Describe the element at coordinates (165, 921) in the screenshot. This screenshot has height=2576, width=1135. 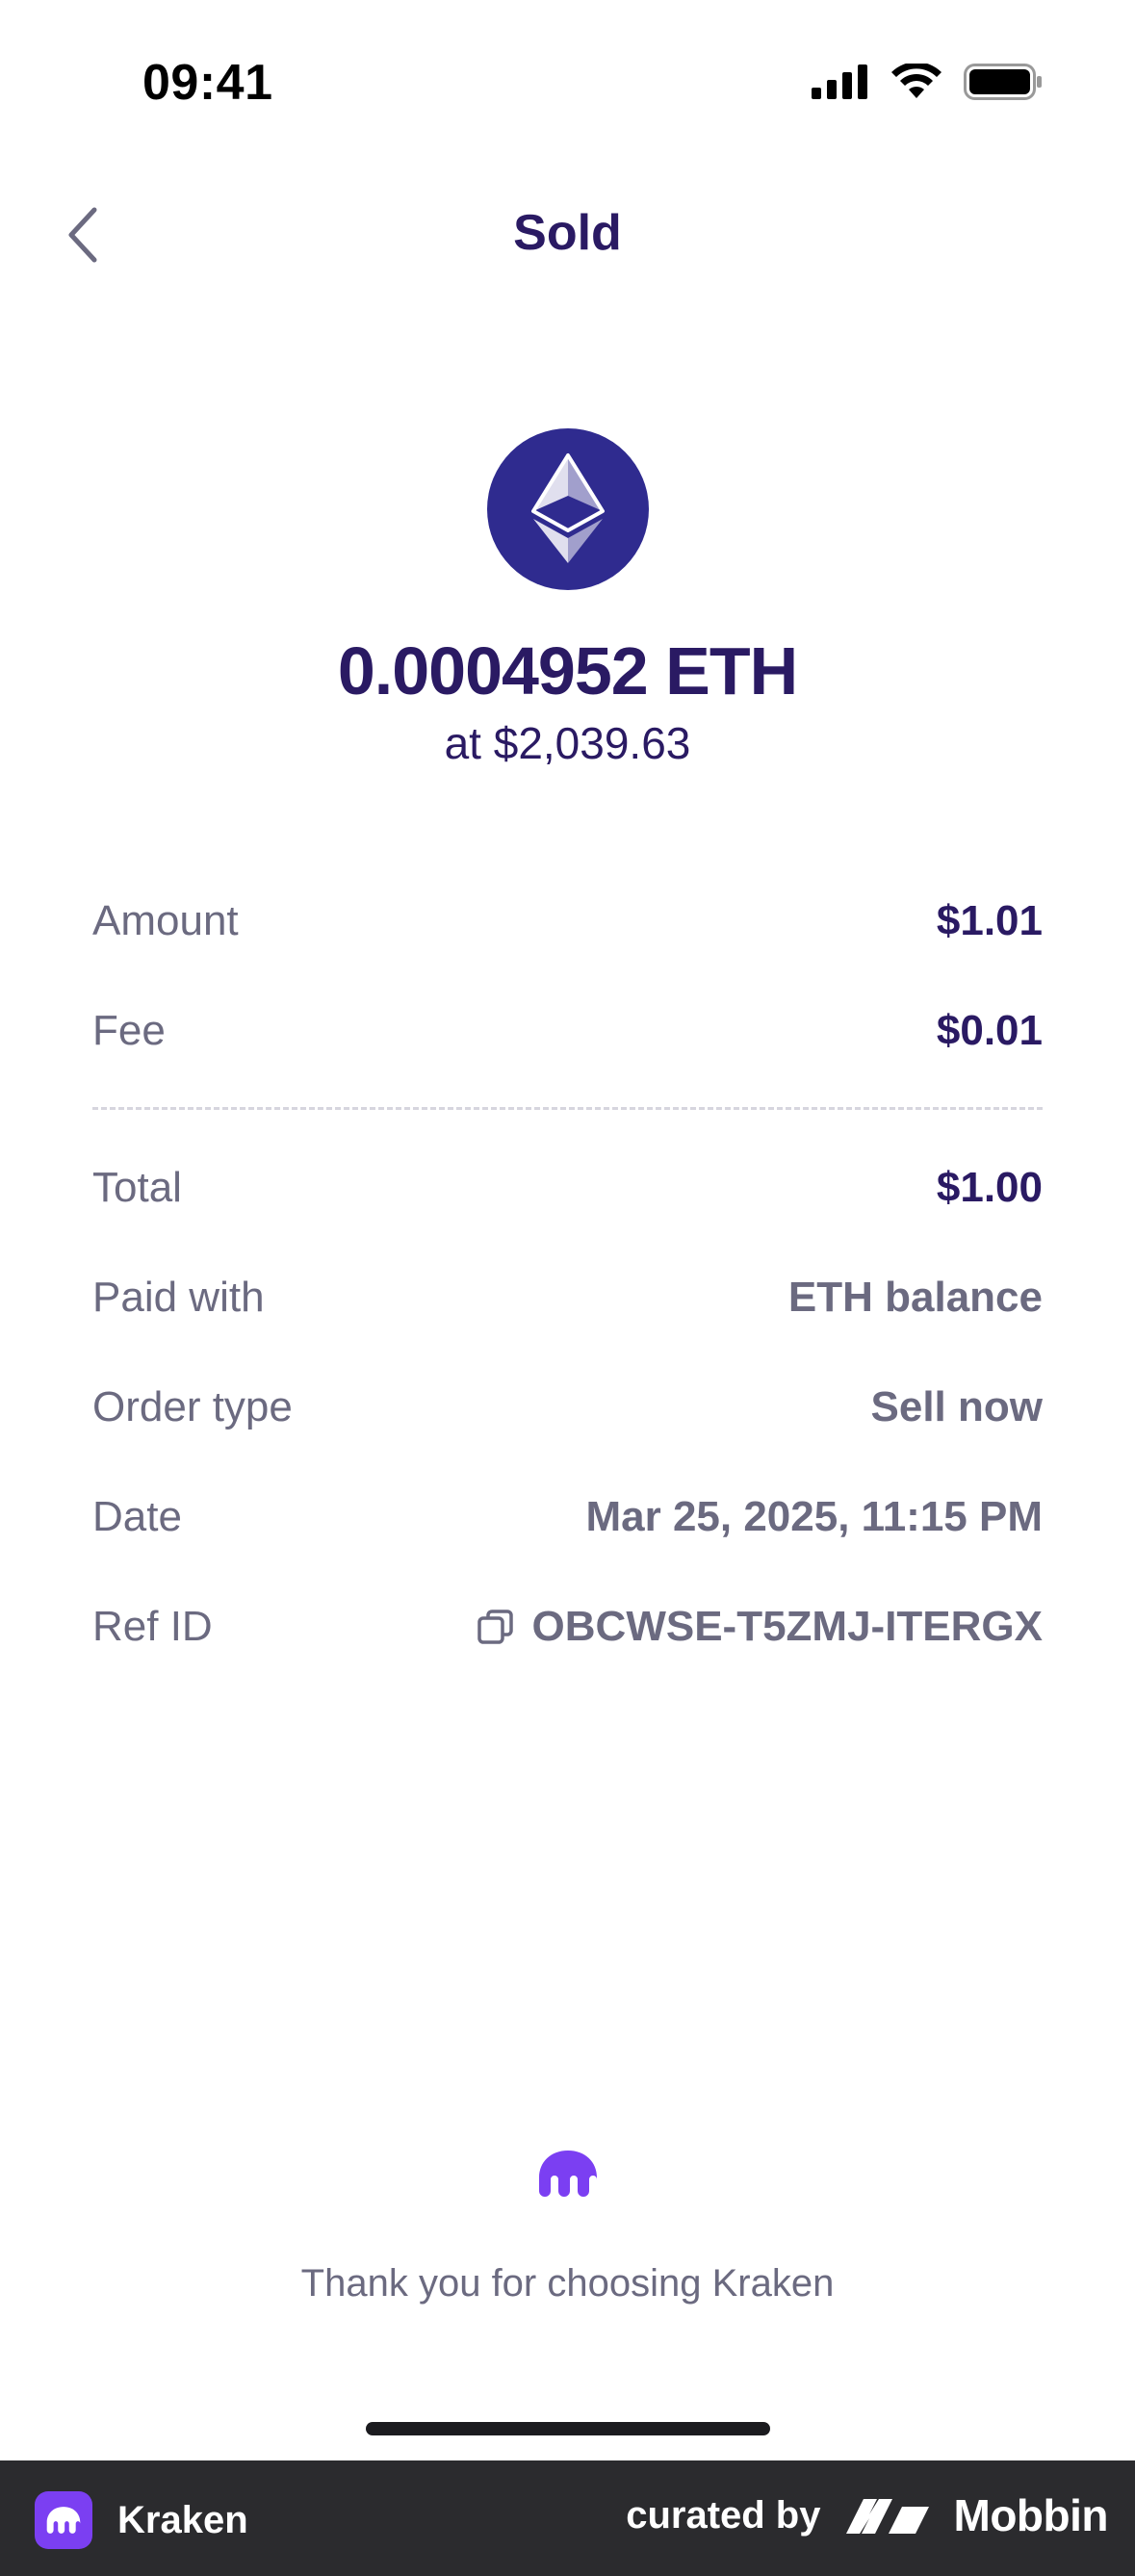
I see `detail-label: Amount` at that location.